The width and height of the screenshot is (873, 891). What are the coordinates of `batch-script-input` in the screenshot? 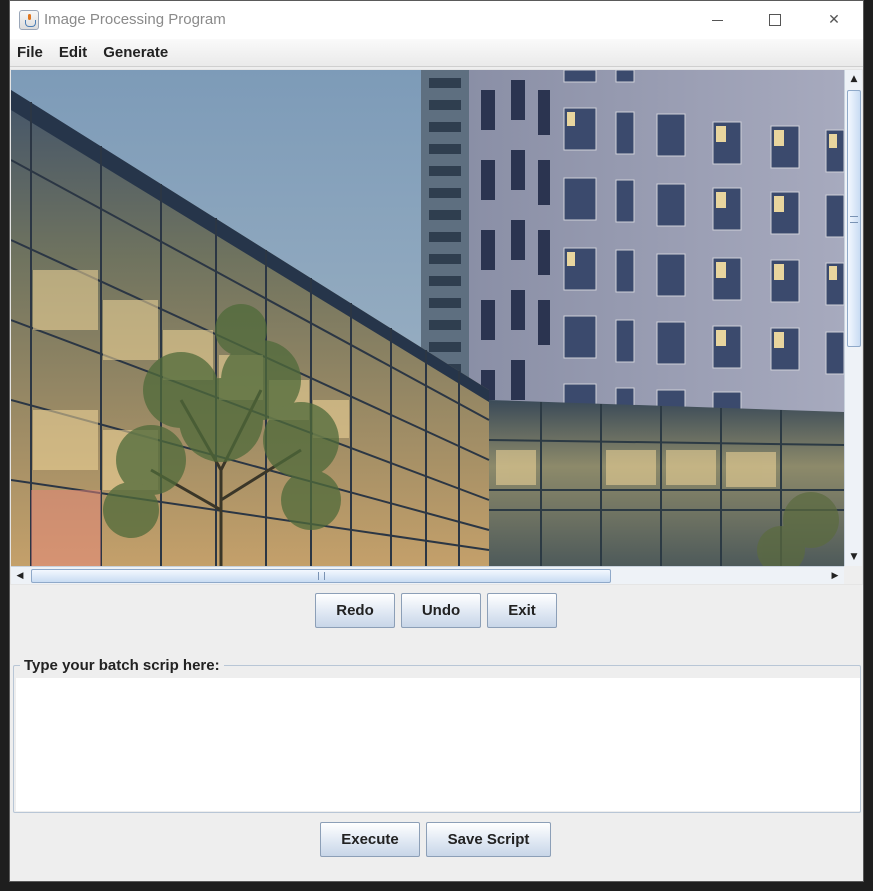 It's located at (438, 744).